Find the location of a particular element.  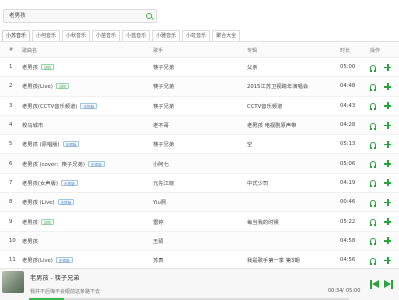

song-album-text: 我是歌手第一季 第3期 is located at coordinates (273, 260).